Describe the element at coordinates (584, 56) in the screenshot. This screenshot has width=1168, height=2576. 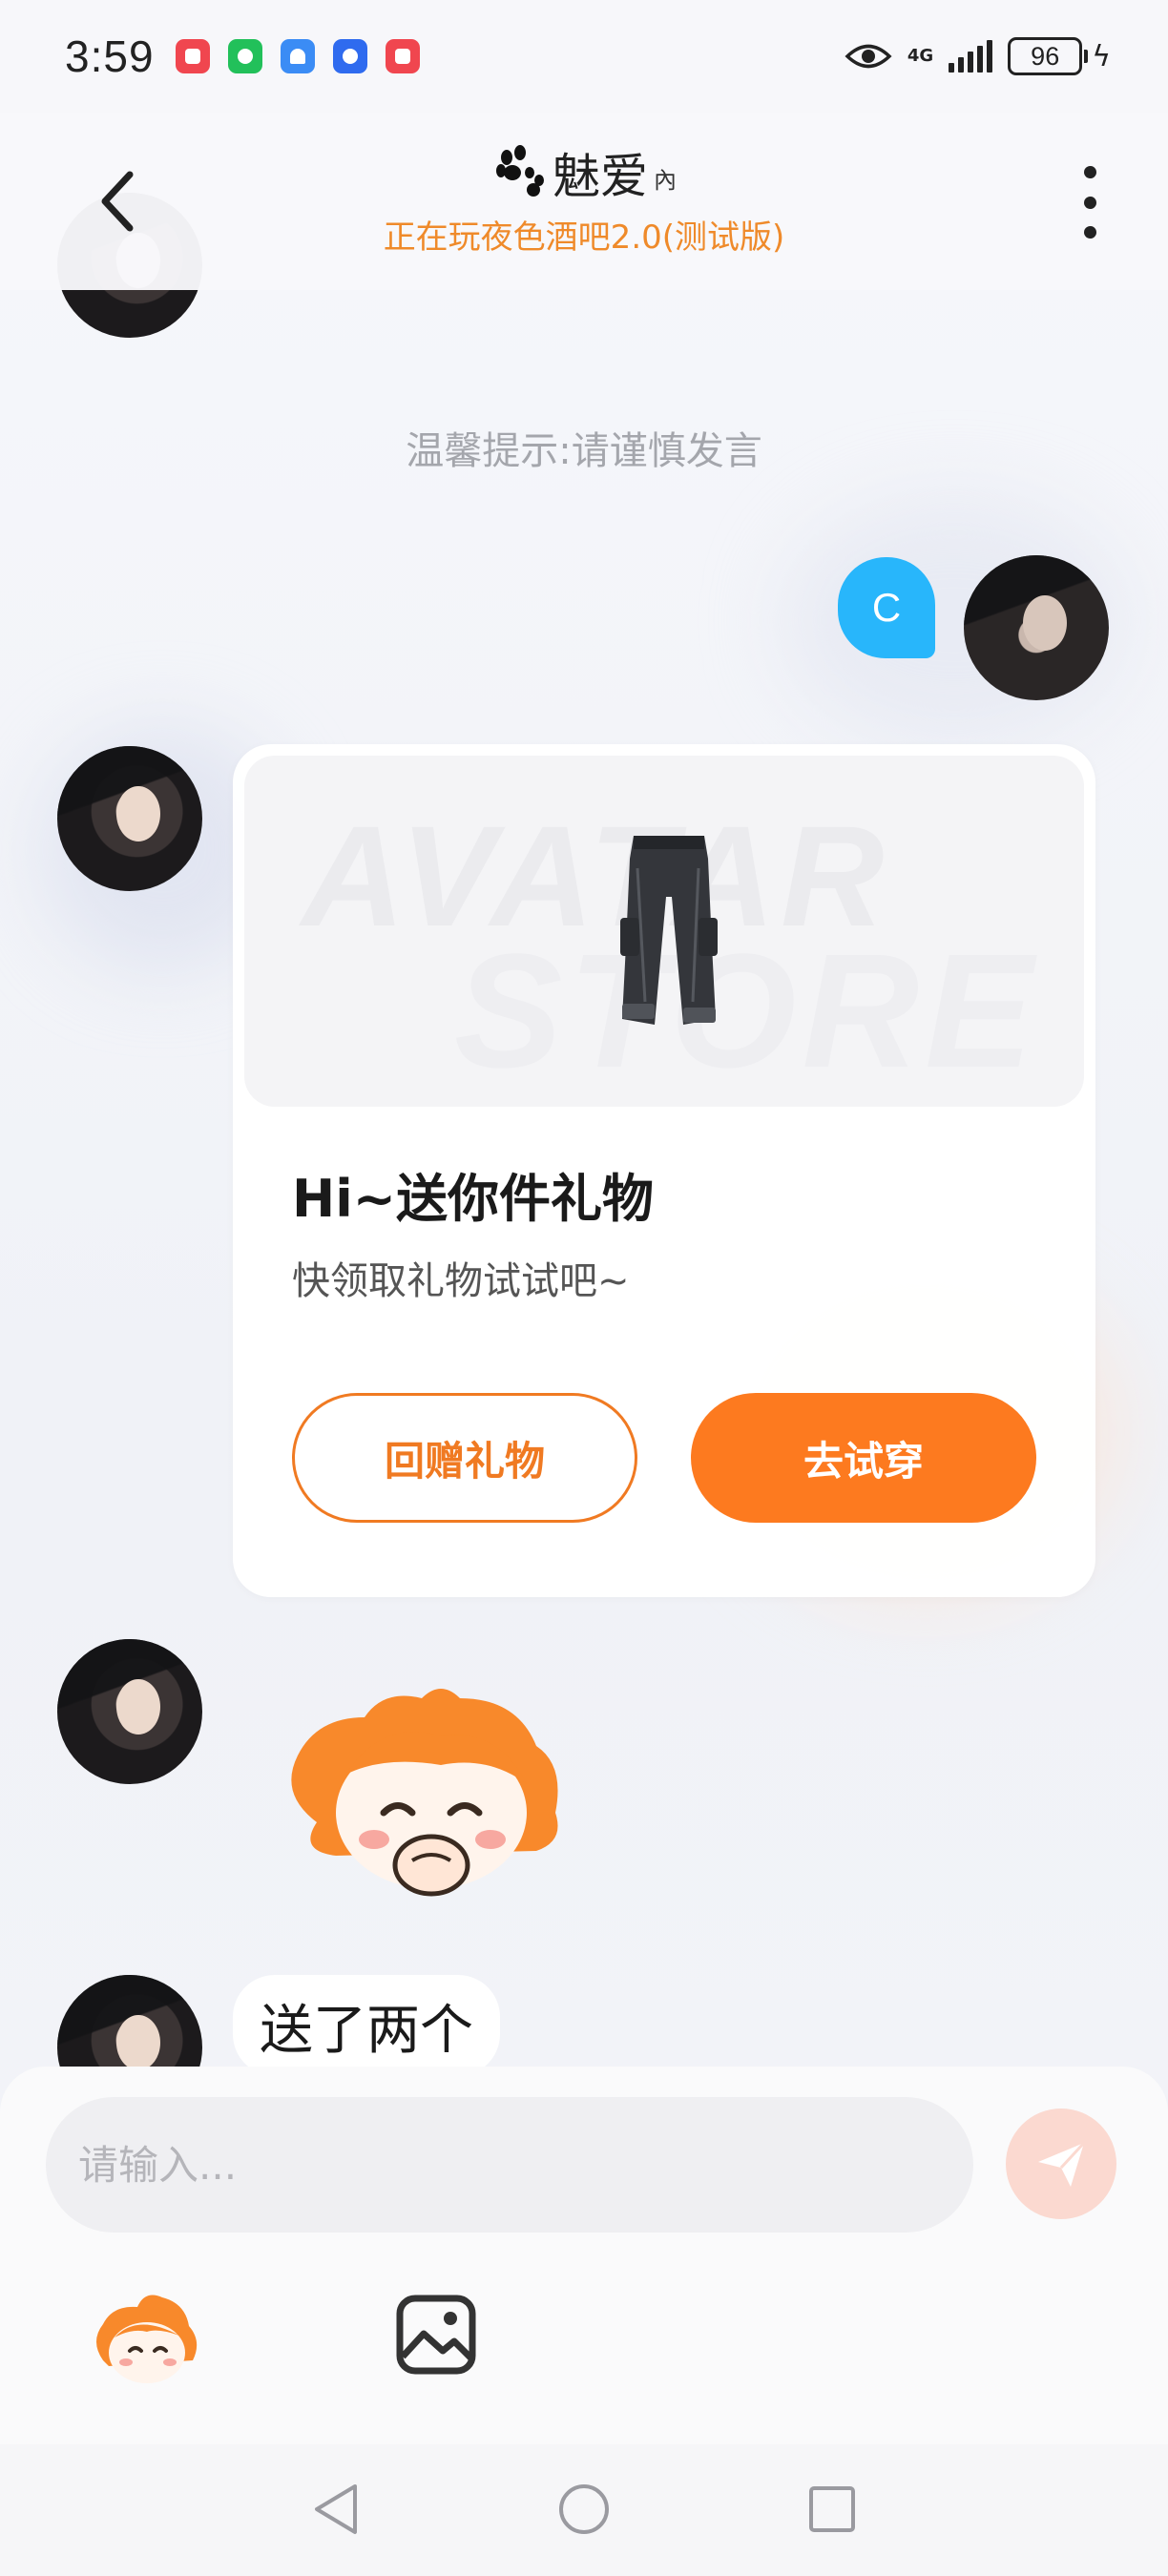
I see `status-bar: 3:59 4G 96 ϟ` at that location.